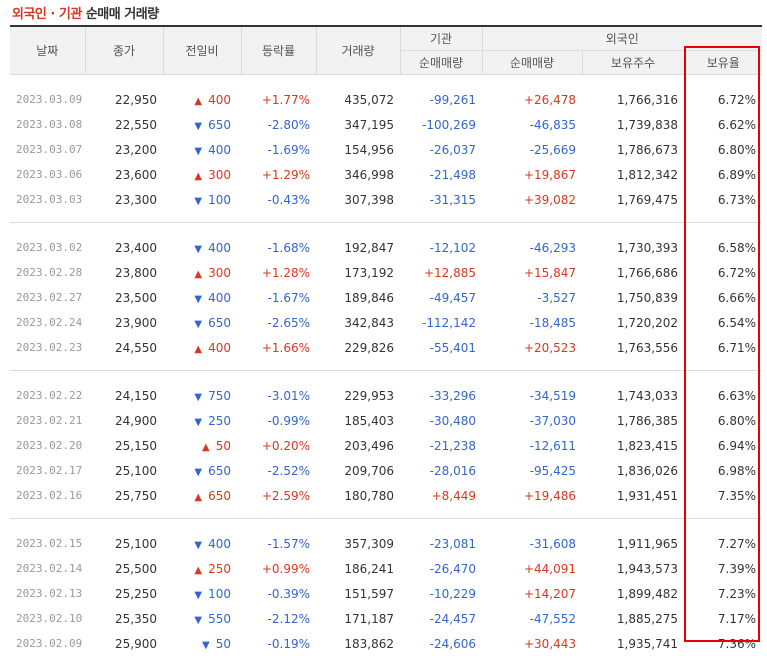  I want to click on foreign-holdings-cell: 1,730,393, so click(633, 247).